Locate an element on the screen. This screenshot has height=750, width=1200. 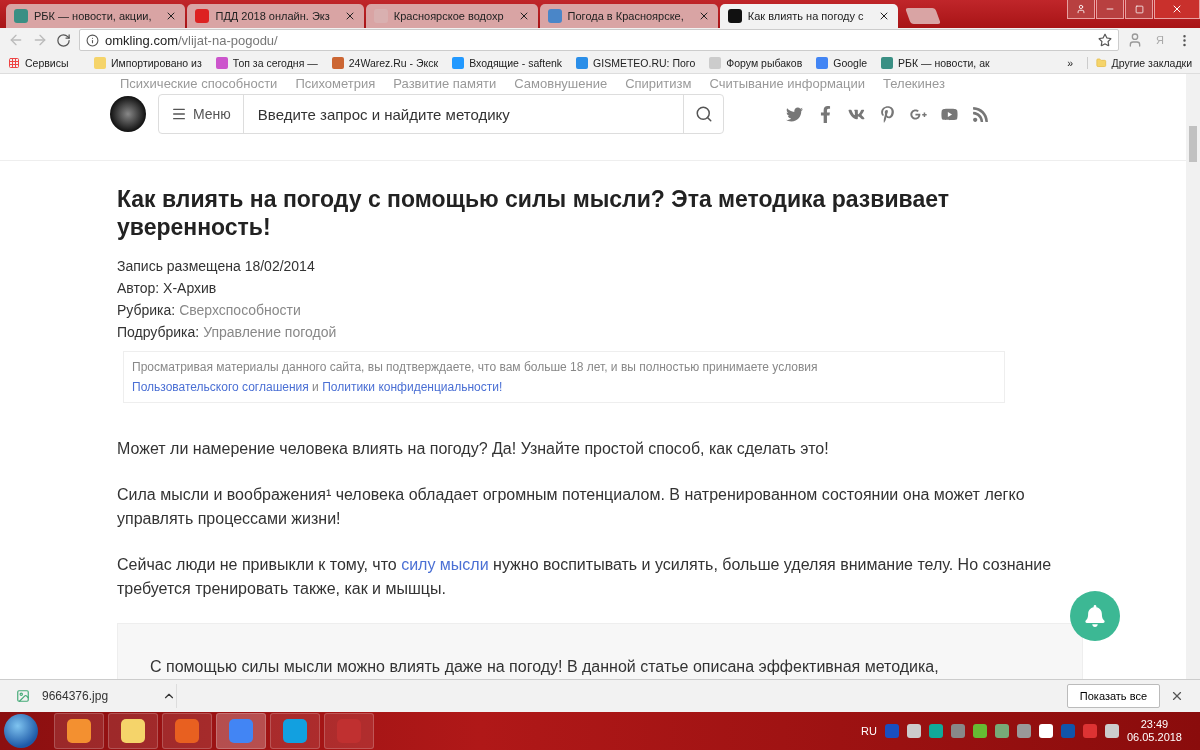
bookmark: GISMETEO.RU: Пого is located at coordinates (636, 62).